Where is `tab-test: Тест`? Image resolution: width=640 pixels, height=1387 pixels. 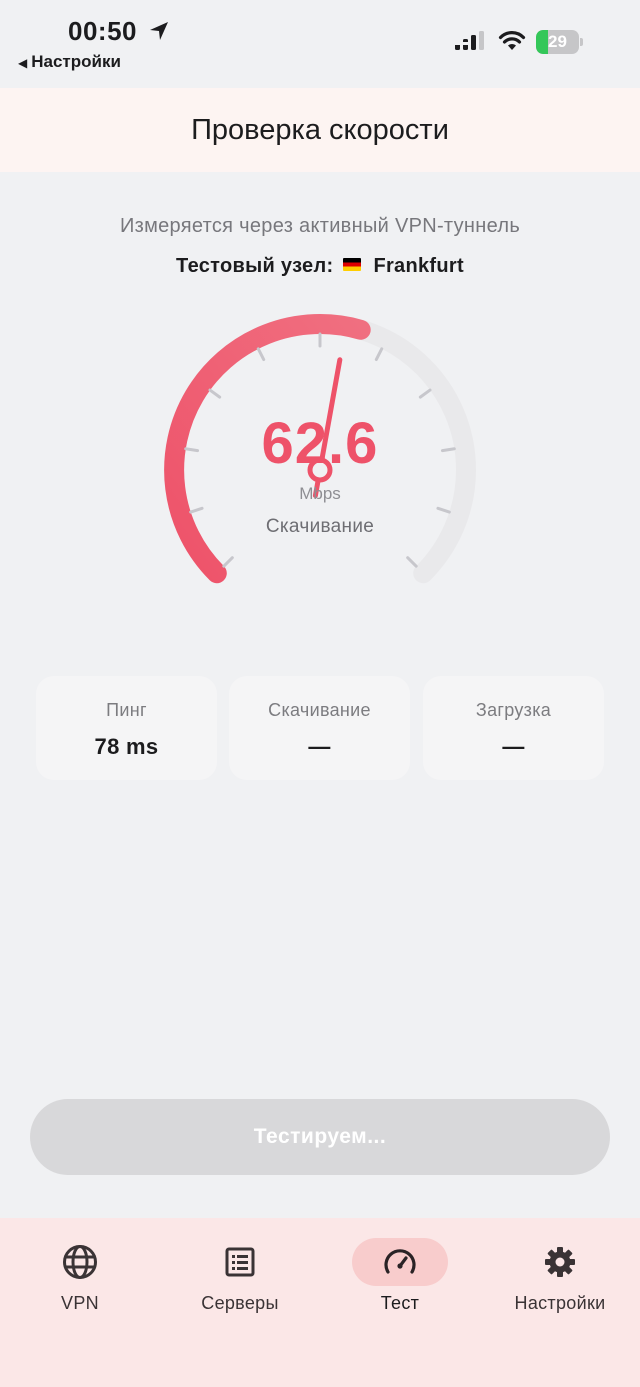
tab-test: Тест is located at coordinates (400, 1278).